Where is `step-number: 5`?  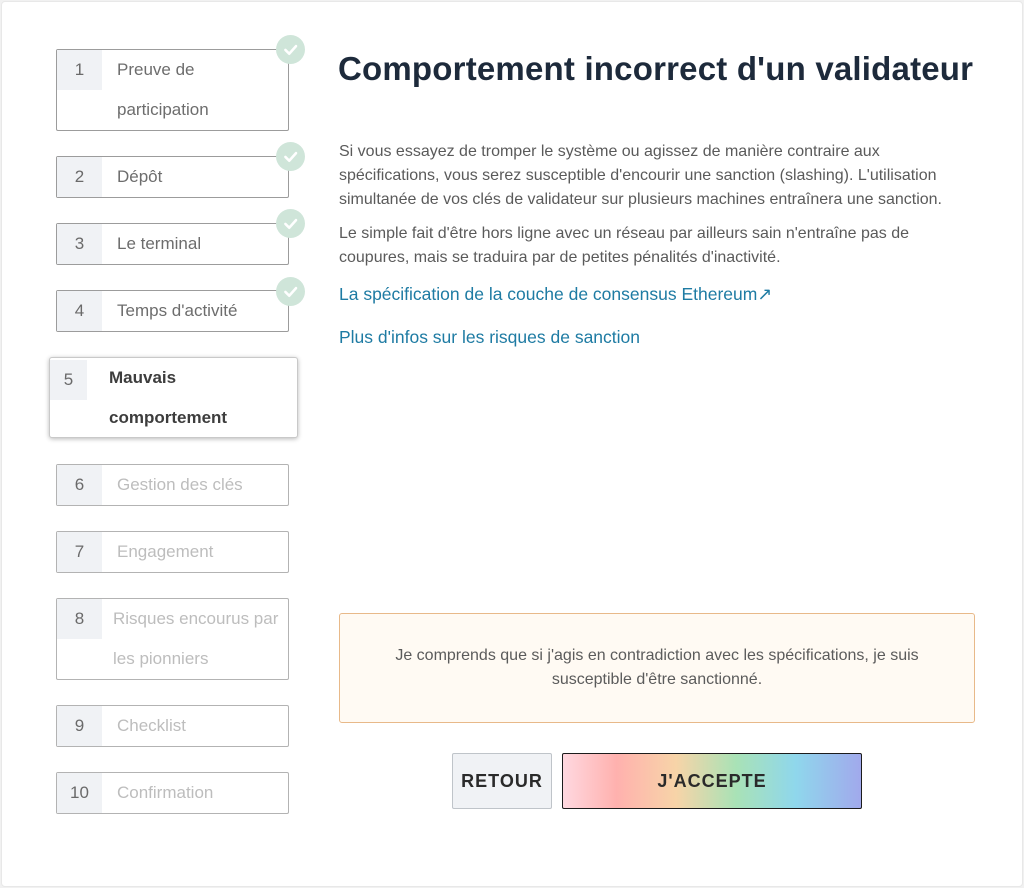
step-number: 5 is located at coordinates (68, 380).